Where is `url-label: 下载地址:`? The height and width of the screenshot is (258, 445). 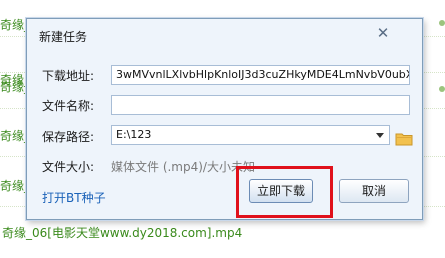 url-label: 下载地址: is located at coordinates (68, 76).